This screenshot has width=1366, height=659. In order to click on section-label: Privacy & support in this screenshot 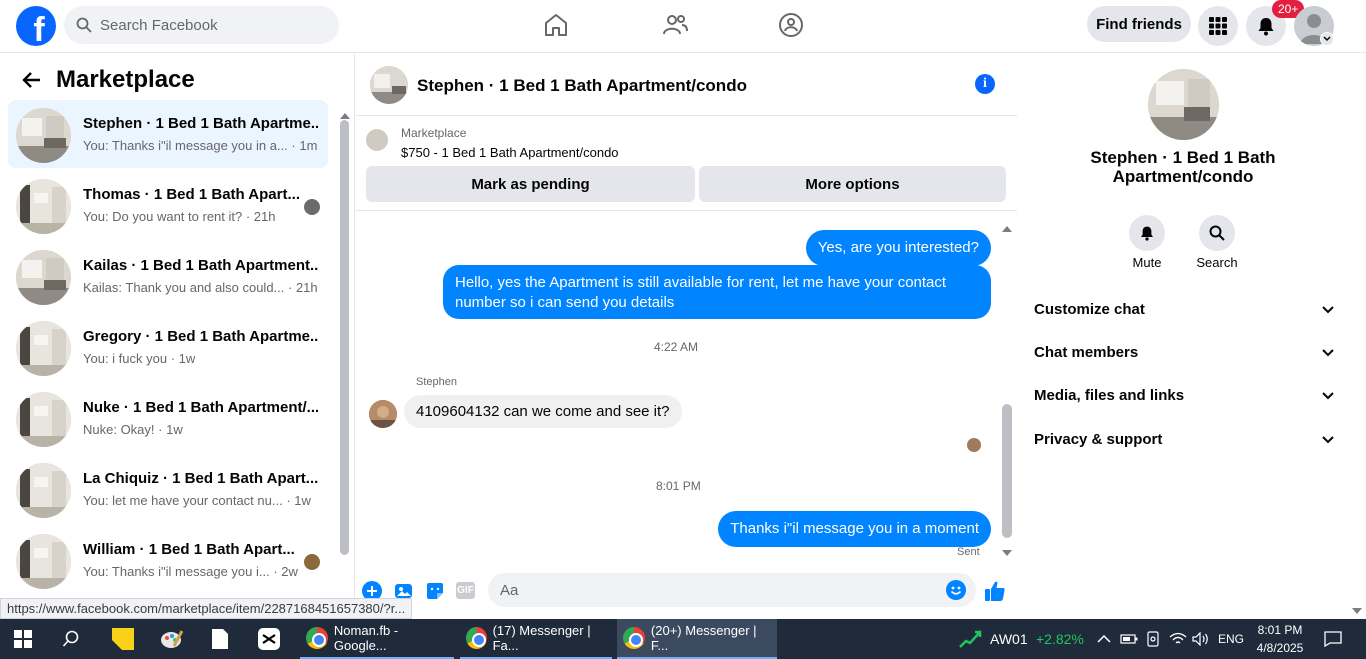, I will do `click(1098, 439)`.